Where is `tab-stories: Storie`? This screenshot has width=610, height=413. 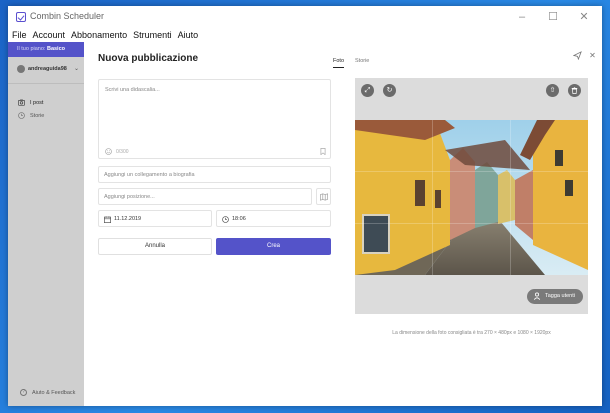 tab-stories: Storie is located at coordinates (362, 61).